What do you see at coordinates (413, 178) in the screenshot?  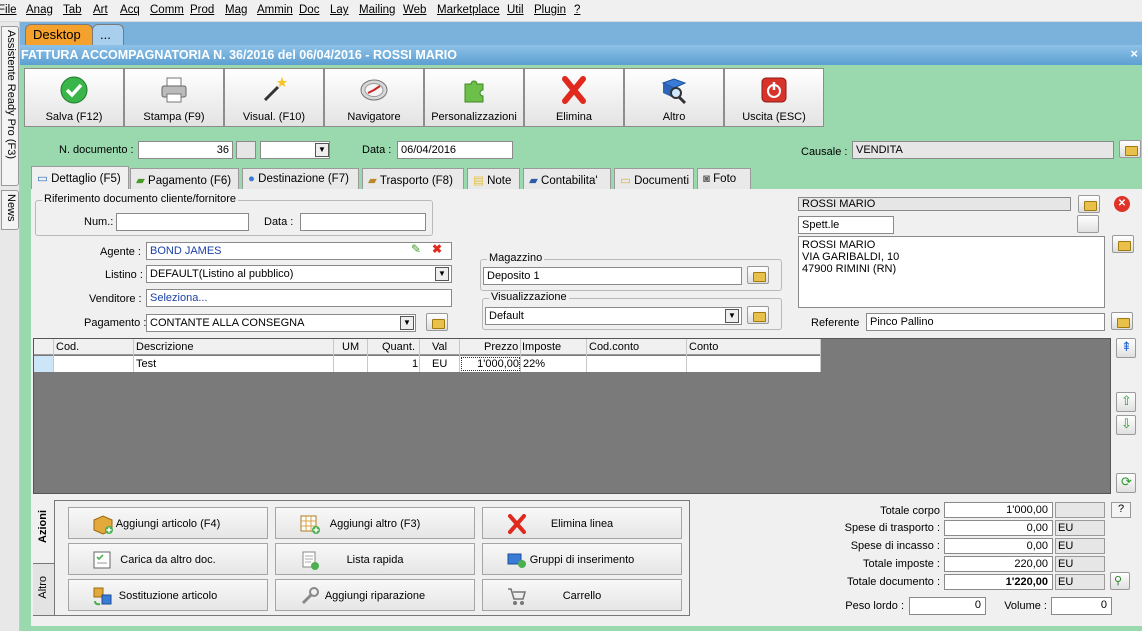 I see `tab-trasporto: ▰ Trasporto (F8)` at bounding box center [413, 178].